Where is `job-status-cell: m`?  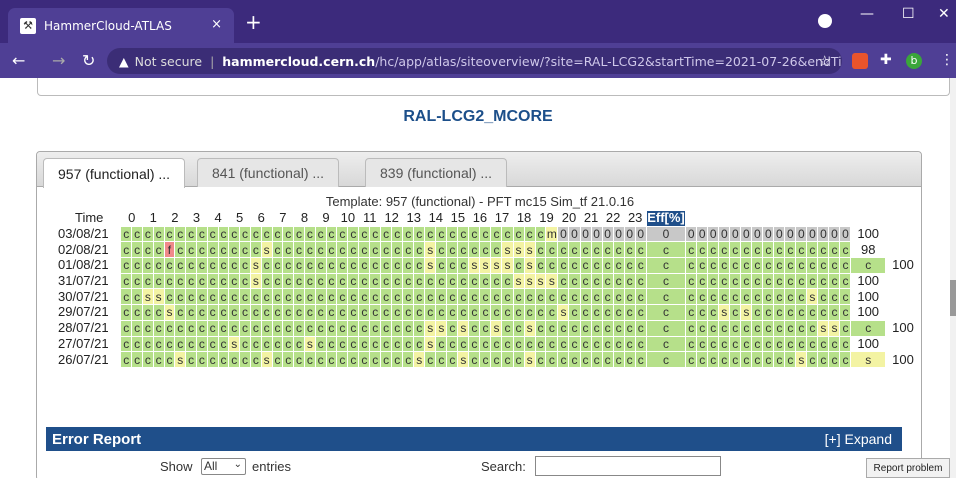 job-status-cell: m is located at coordinates (552, 234).